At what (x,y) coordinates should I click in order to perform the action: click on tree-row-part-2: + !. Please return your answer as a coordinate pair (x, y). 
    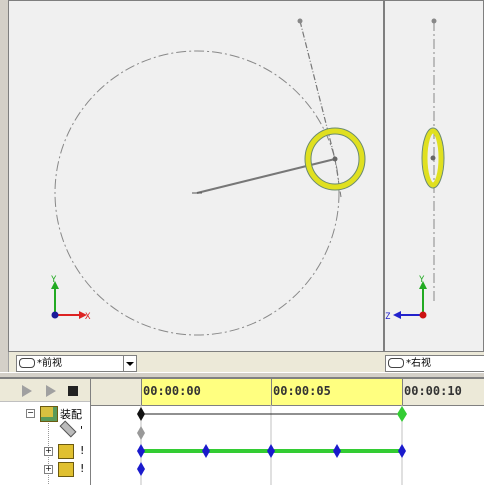
    Looking at the image, I should click on (45, 470).